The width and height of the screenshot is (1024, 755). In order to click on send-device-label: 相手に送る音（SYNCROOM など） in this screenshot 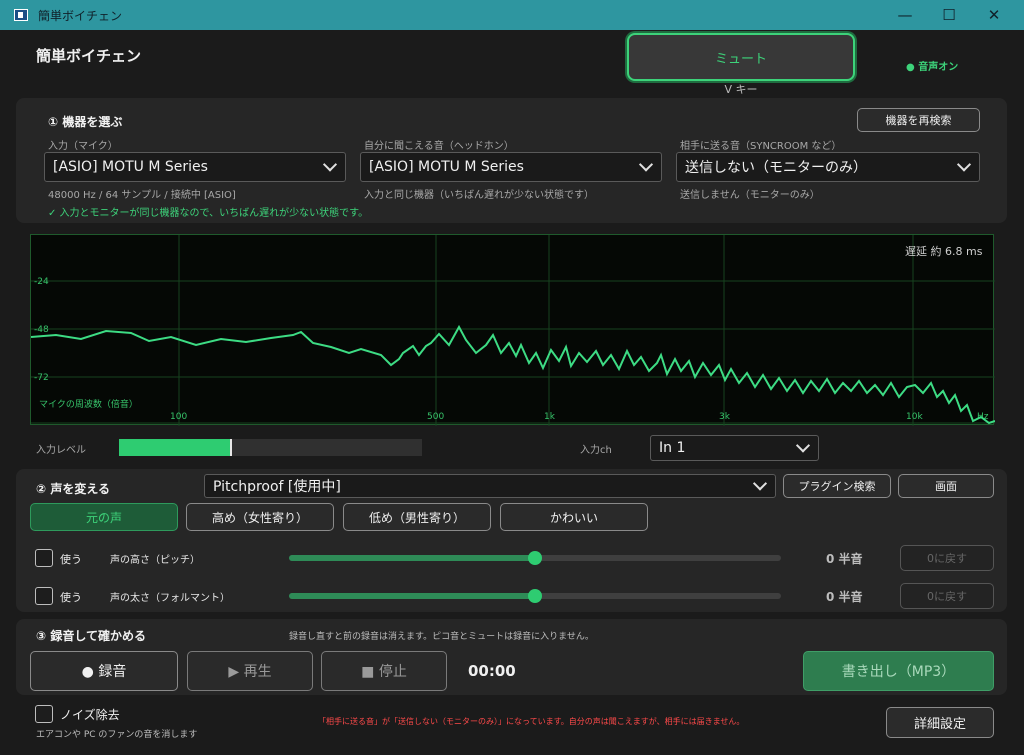, I will do `click(761, 146)`.